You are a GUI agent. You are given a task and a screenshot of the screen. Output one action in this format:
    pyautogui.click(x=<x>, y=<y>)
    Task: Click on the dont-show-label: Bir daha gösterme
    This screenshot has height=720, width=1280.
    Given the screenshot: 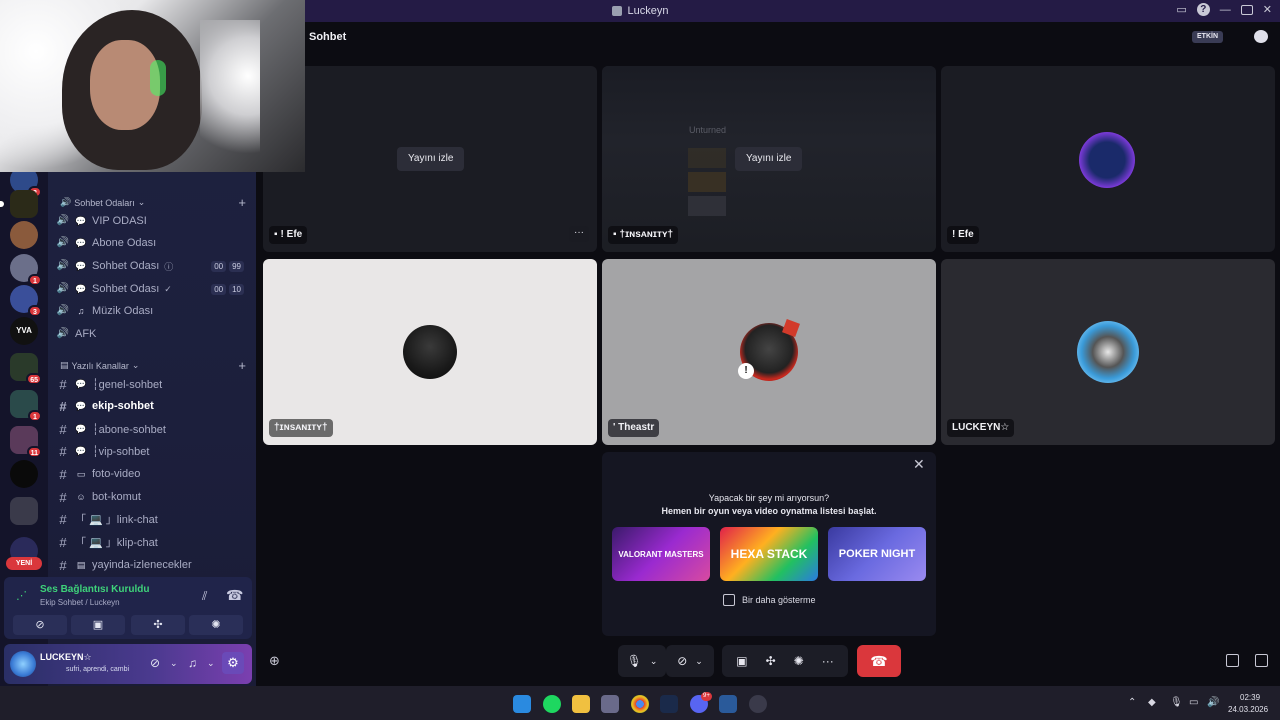 What is the action you would take?
    pyautogui.click(x=779, y=600)
    